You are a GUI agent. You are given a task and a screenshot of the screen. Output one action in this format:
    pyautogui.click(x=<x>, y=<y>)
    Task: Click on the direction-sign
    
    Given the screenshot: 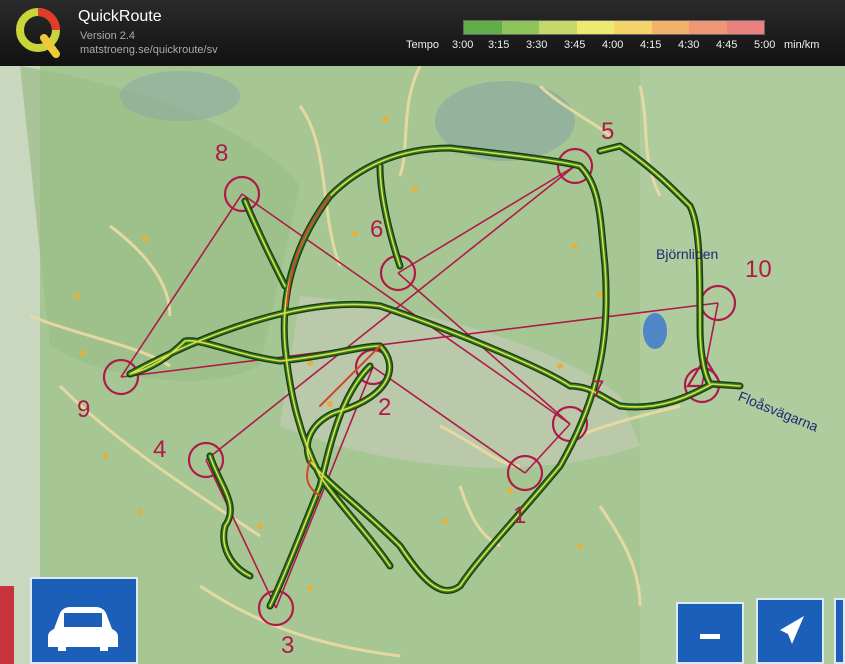 What is the action you would take?
    pyautogui.click(x=790, y=631)
    